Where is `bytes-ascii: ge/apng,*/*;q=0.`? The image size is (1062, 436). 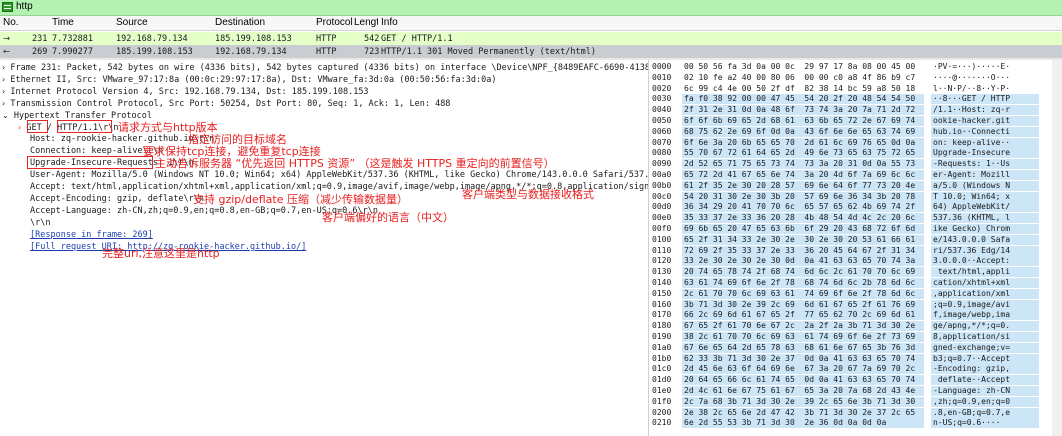 bytes-ascii: ge/apng,*/*;q=0. is located at coordinates (971, 326).